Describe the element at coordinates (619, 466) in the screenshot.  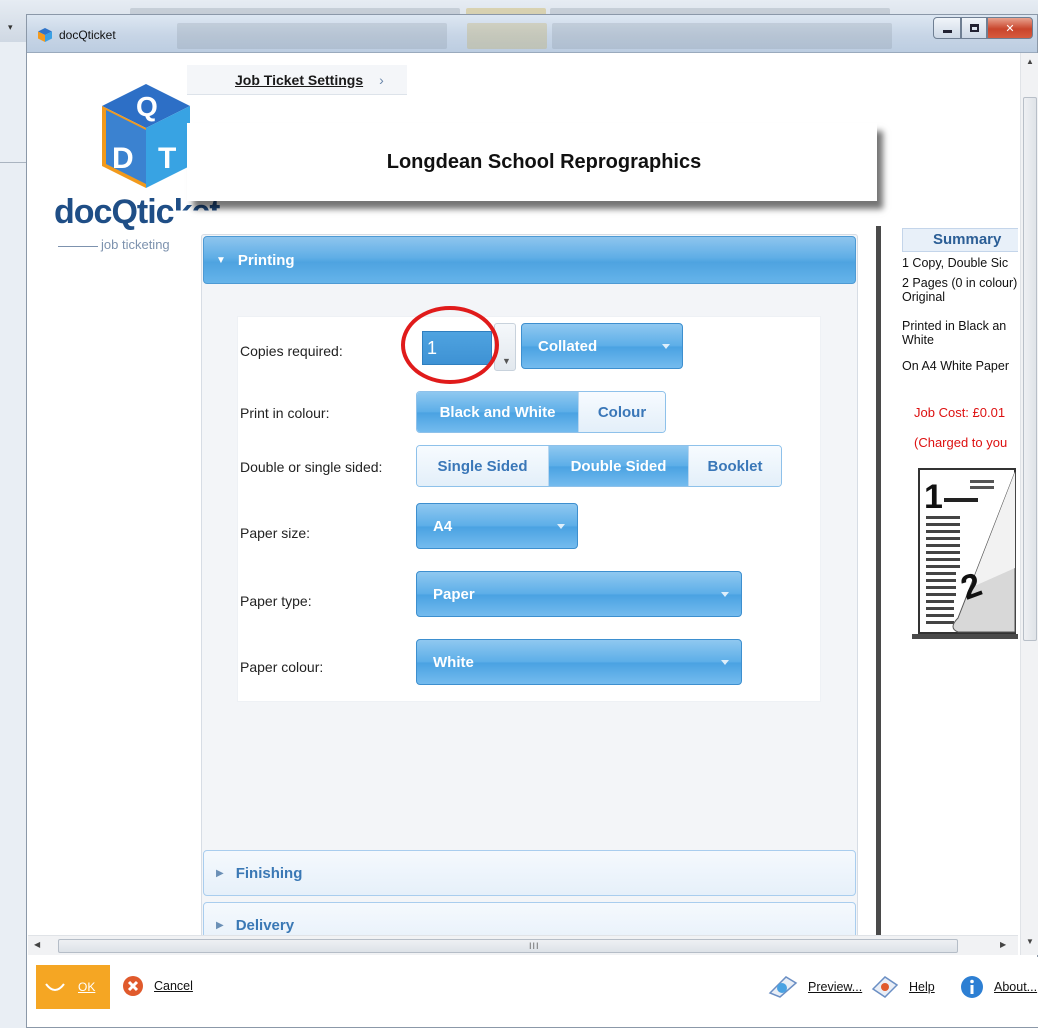
I see `option-double-sided: Double Sided` at that location.